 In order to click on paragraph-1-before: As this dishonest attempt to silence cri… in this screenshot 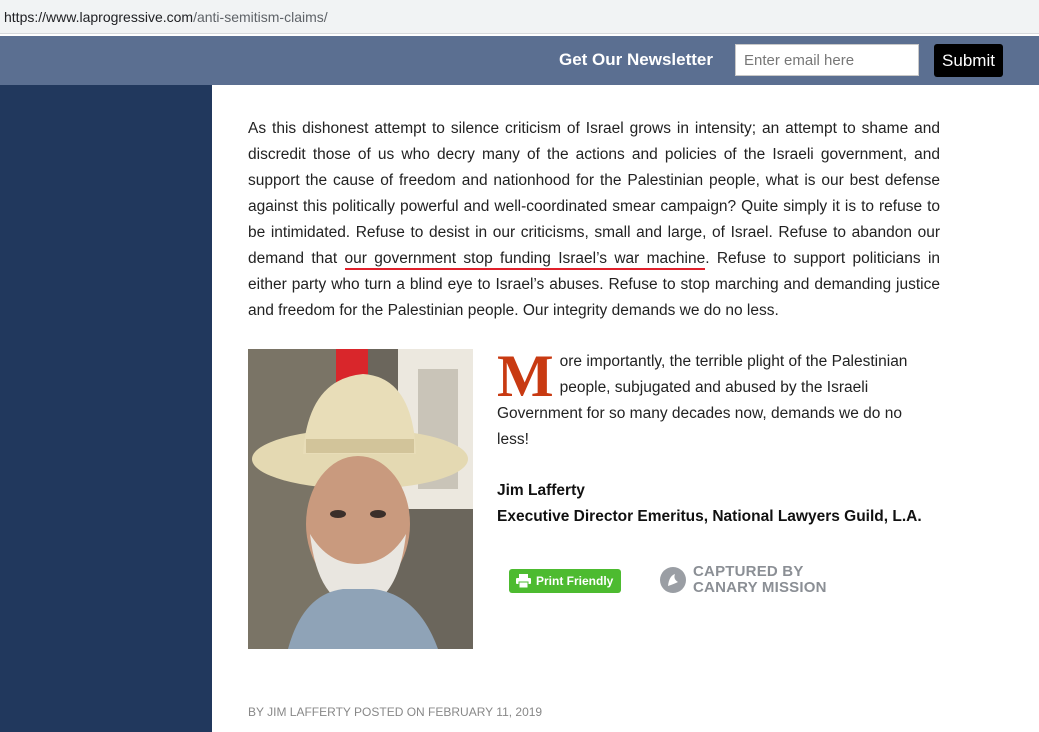, I will do `click(594, 193)`.